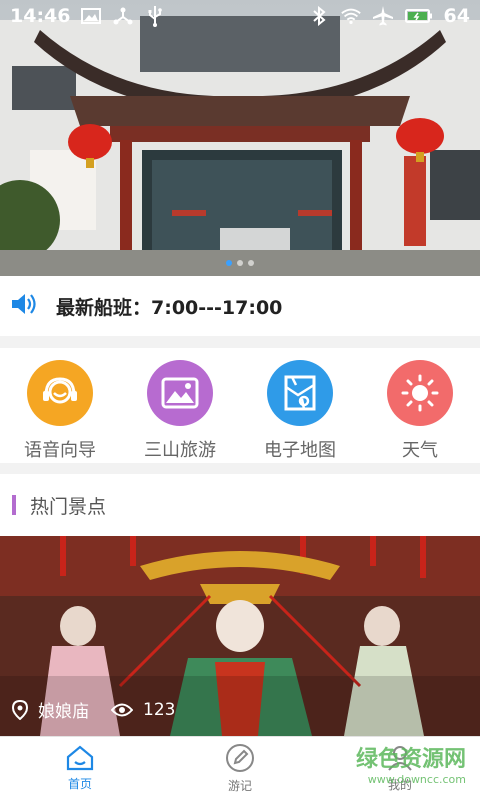 Image resolution: width=480 pixels, height=800 pixels. What do you see at coordinates (240, 505) in the screenshot?
I see `hot-spots-header: 热门景点` at bounding box center [240, 505].